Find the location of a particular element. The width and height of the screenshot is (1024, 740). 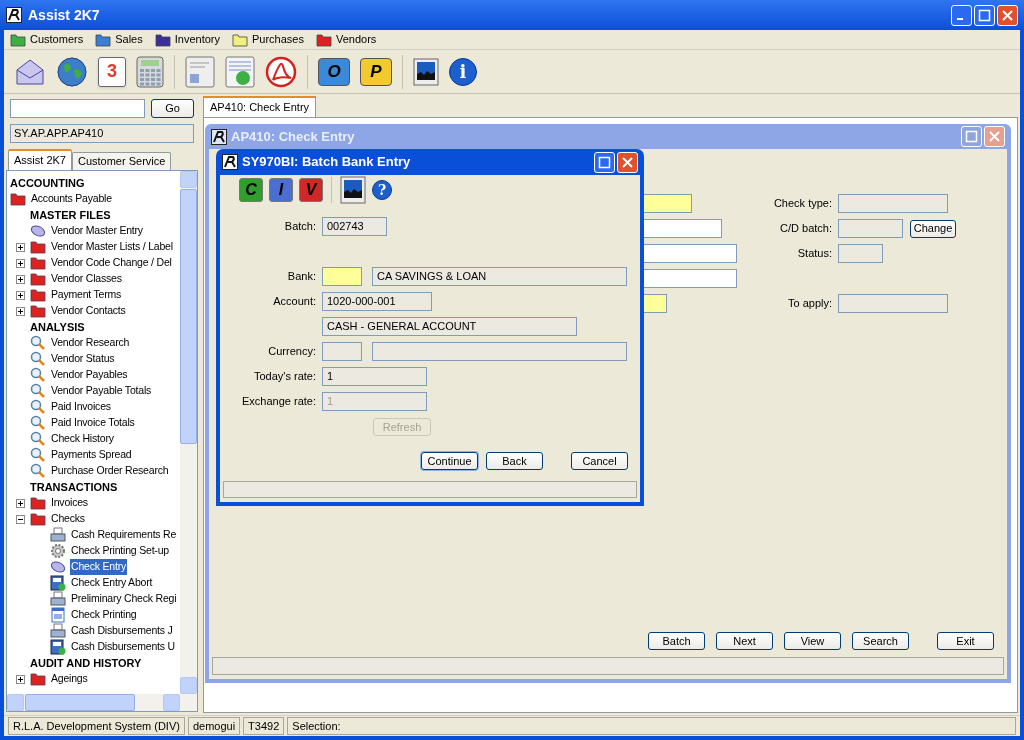

go-button: Go is located at coordinates (172, 108).